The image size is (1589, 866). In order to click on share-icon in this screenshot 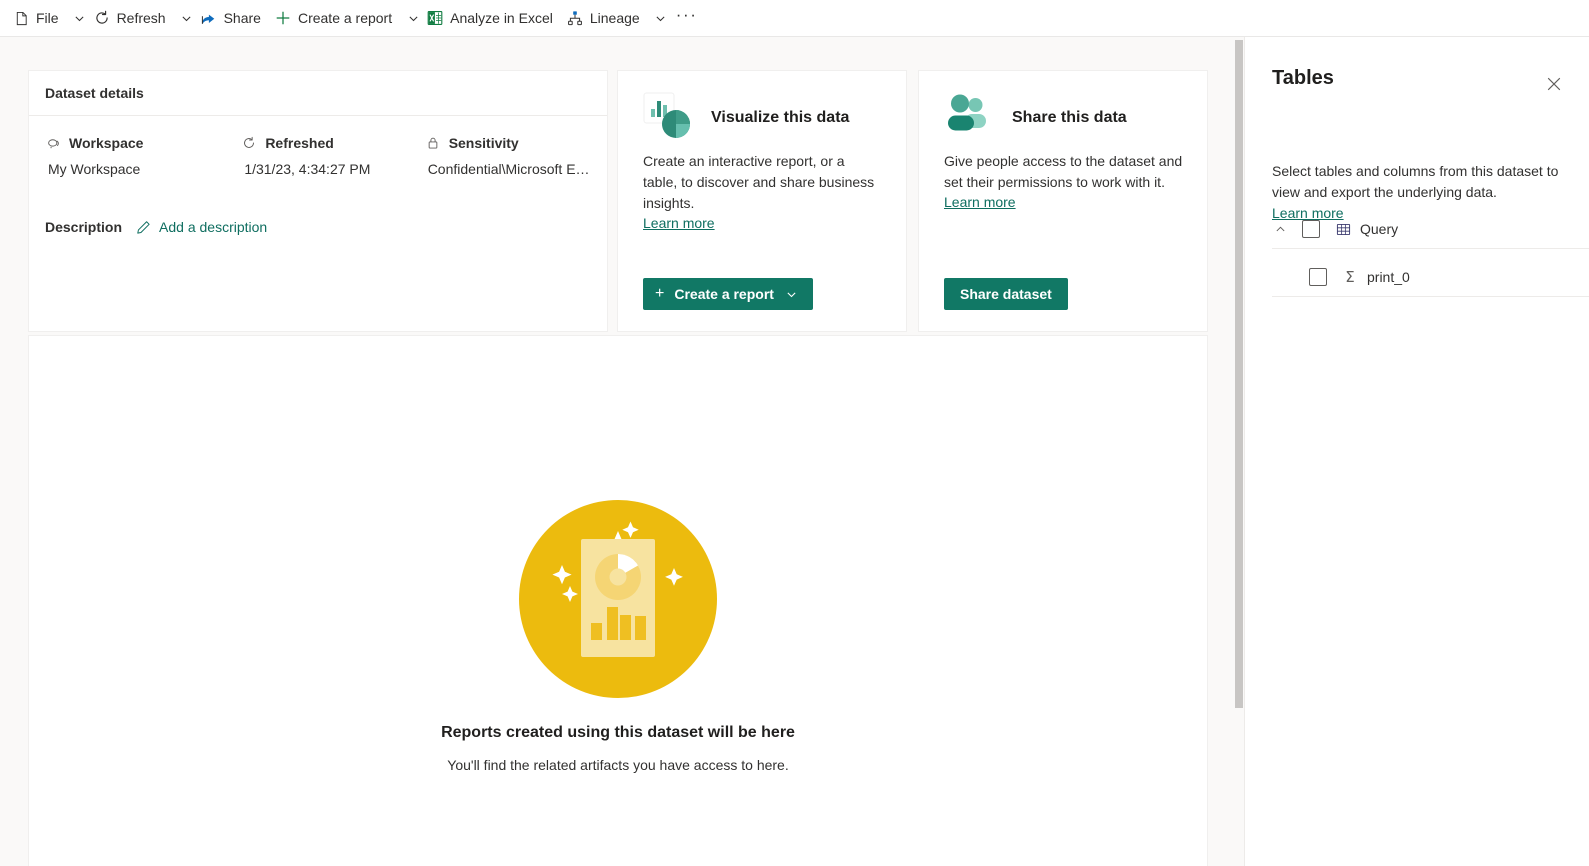, I will do `click(209, 18)`.